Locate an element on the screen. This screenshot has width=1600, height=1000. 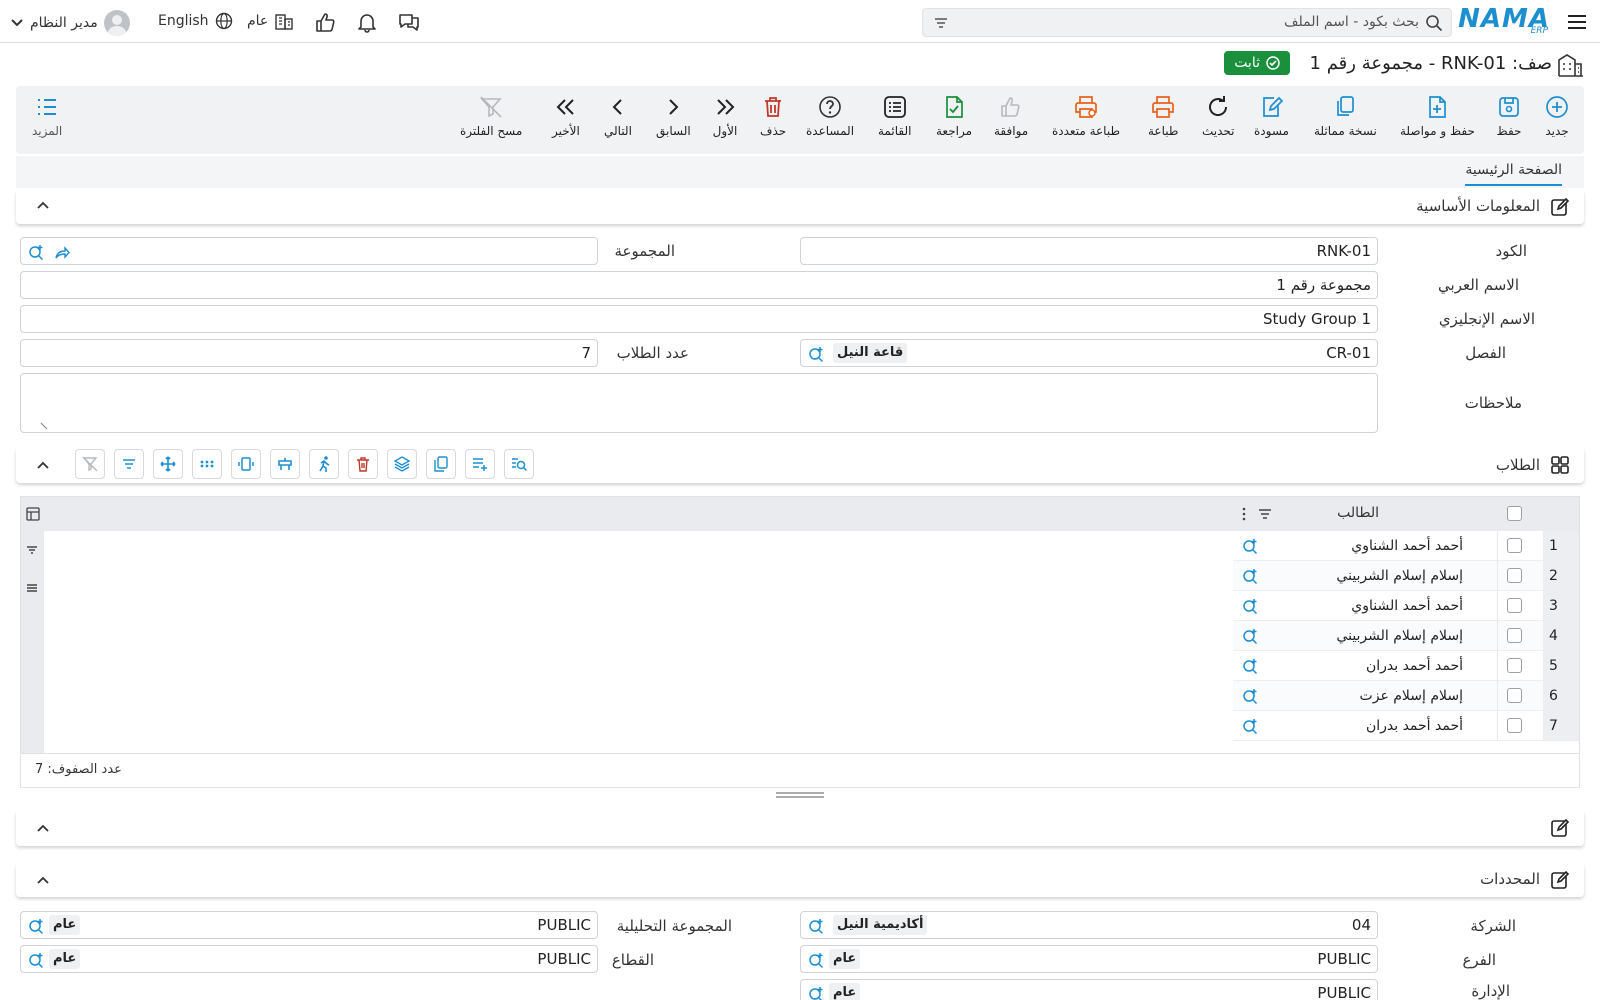
review-button: مراجعة is located at coordinates (954, 116).